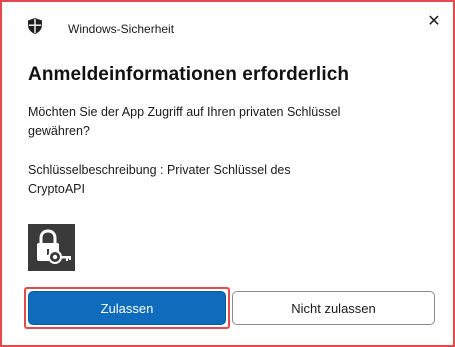 The height and width of the screenshot is (347, 455). I want to click on dialog-heading: Anmeldeinformationen erforderlich, so click(189, 74).